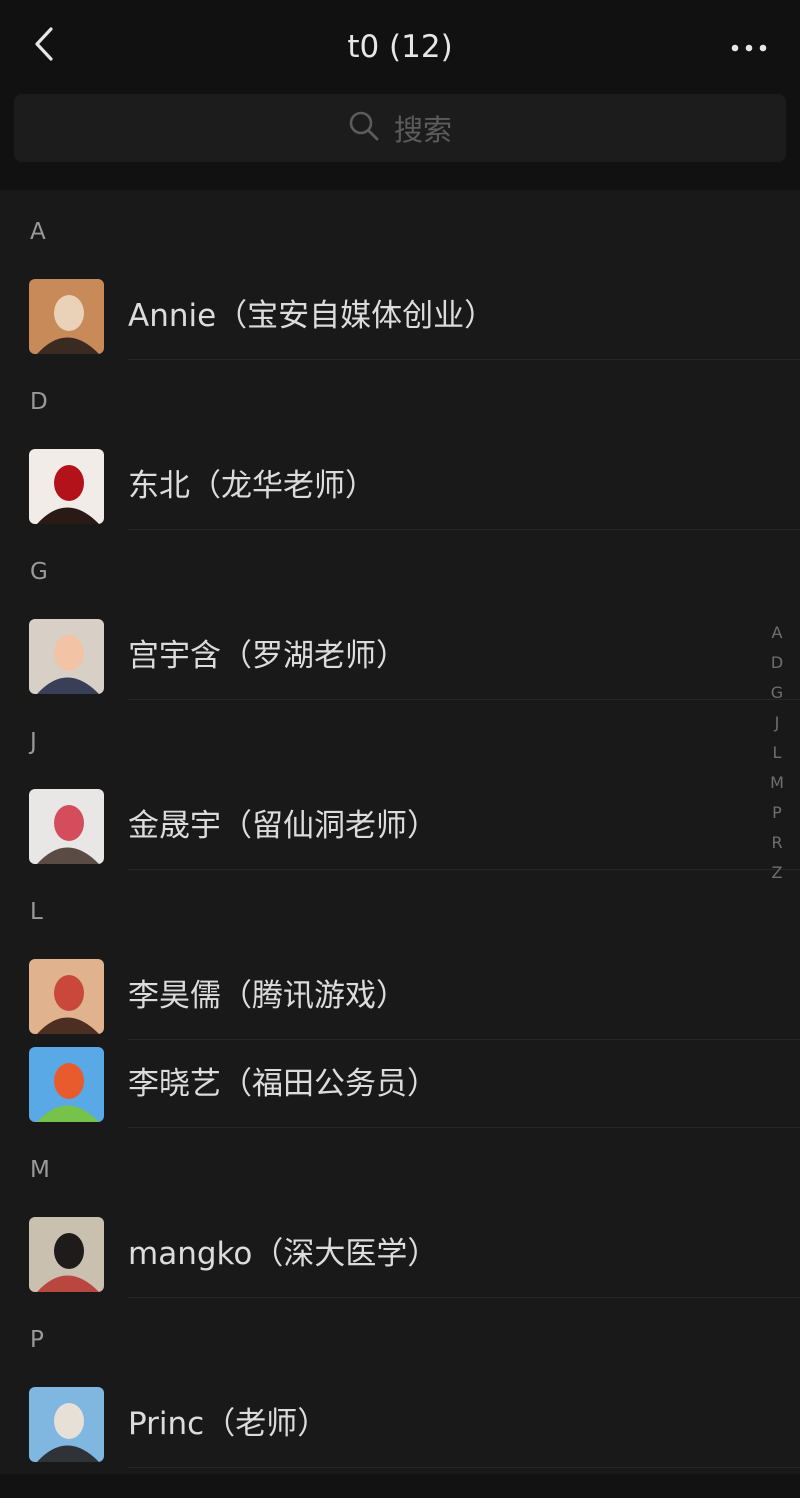  I want to click on contact-name: Princ（老师）, so click(228, 1424).